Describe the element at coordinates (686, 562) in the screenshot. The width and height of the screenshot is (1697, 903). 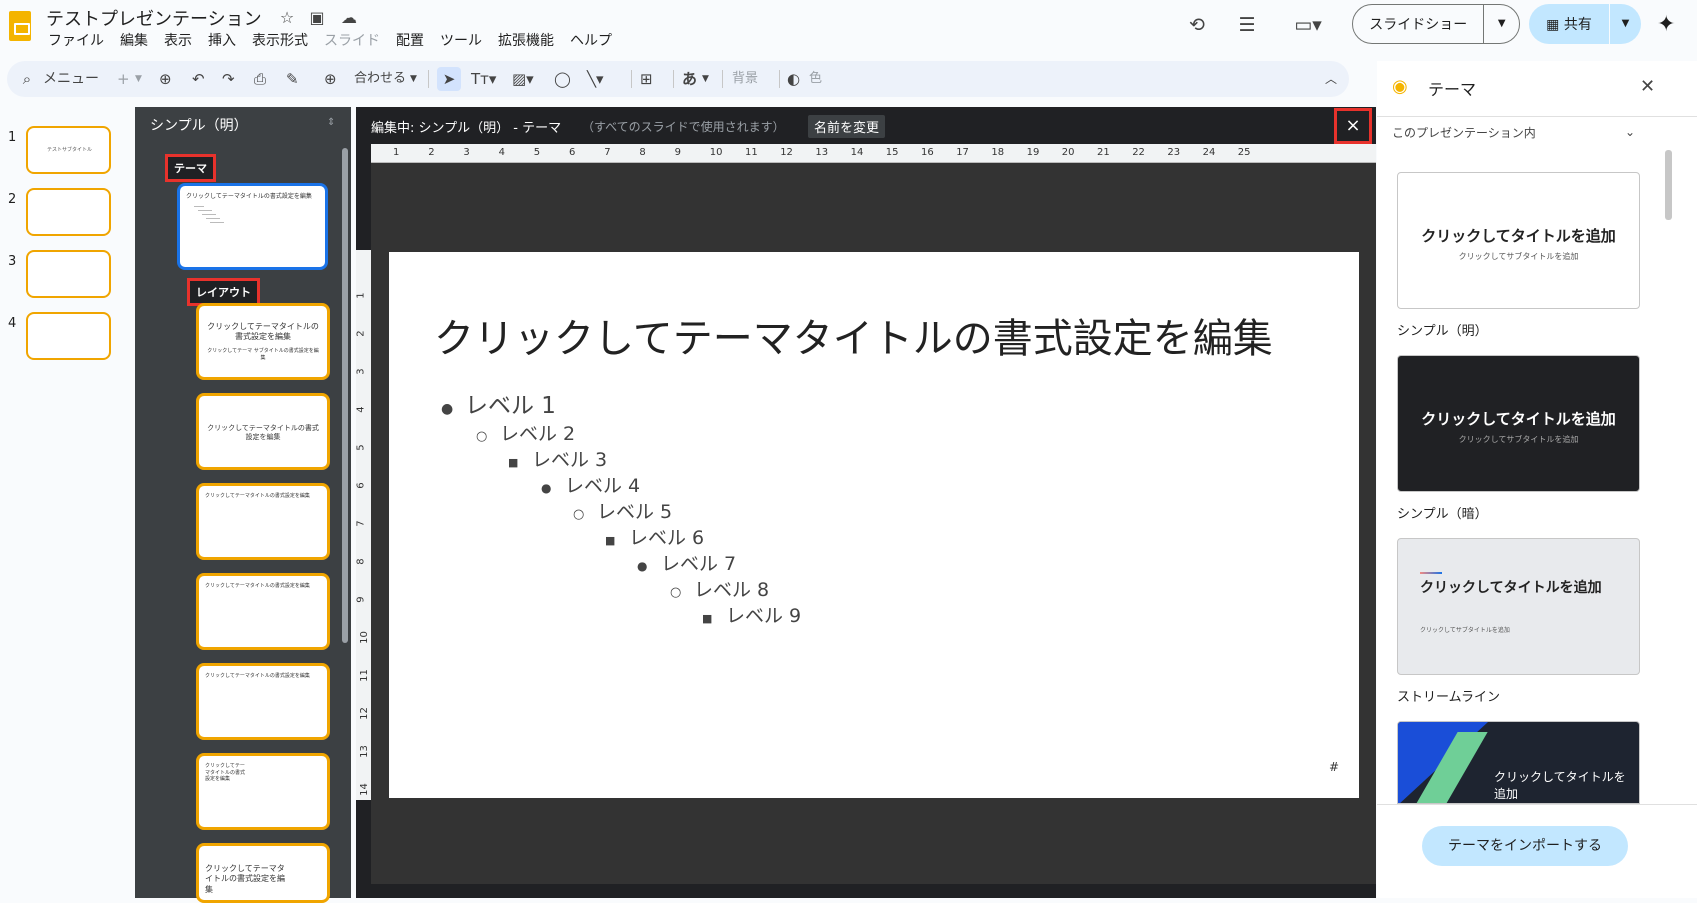
I see `bullet-level-7: ● レベル 7` at that location.